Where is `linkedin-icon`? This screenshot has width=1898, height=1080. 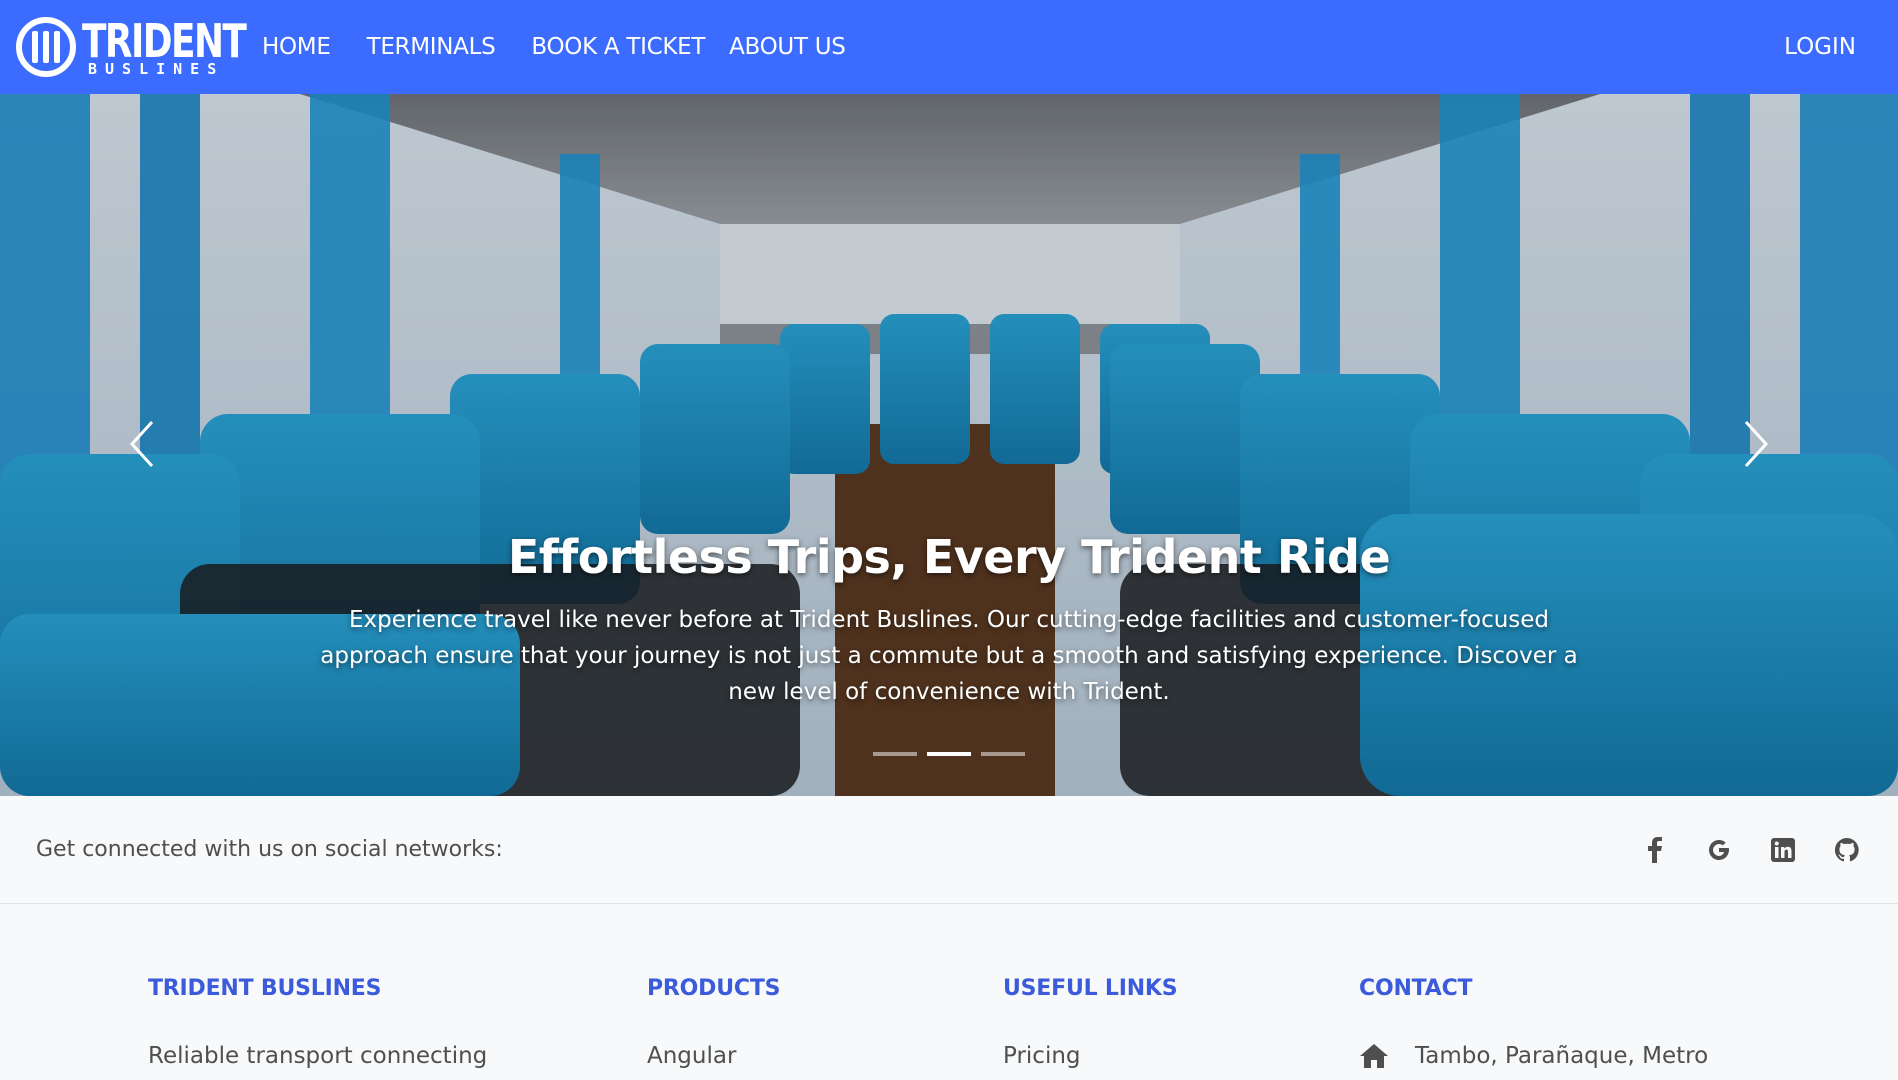
linkedin-icon is located at coordinates (1783, 850).